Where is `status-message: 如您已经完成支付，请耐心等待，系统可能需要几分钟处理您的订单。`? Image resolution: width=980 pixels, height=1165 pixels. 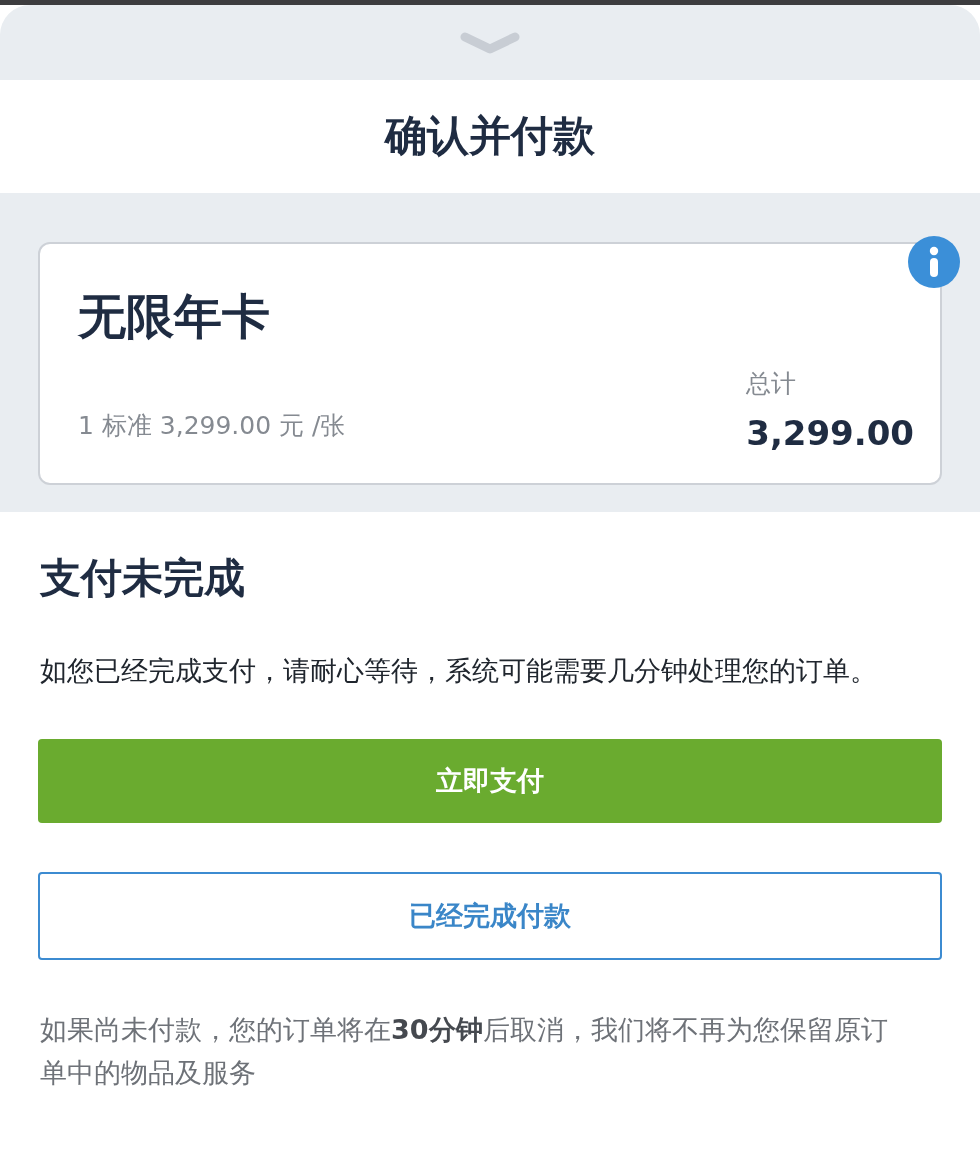
status-message: 如您已经完成支付，请耐心等待，系统可能需要几分钟处理您的订单。 is located at coordinates (459, 670).